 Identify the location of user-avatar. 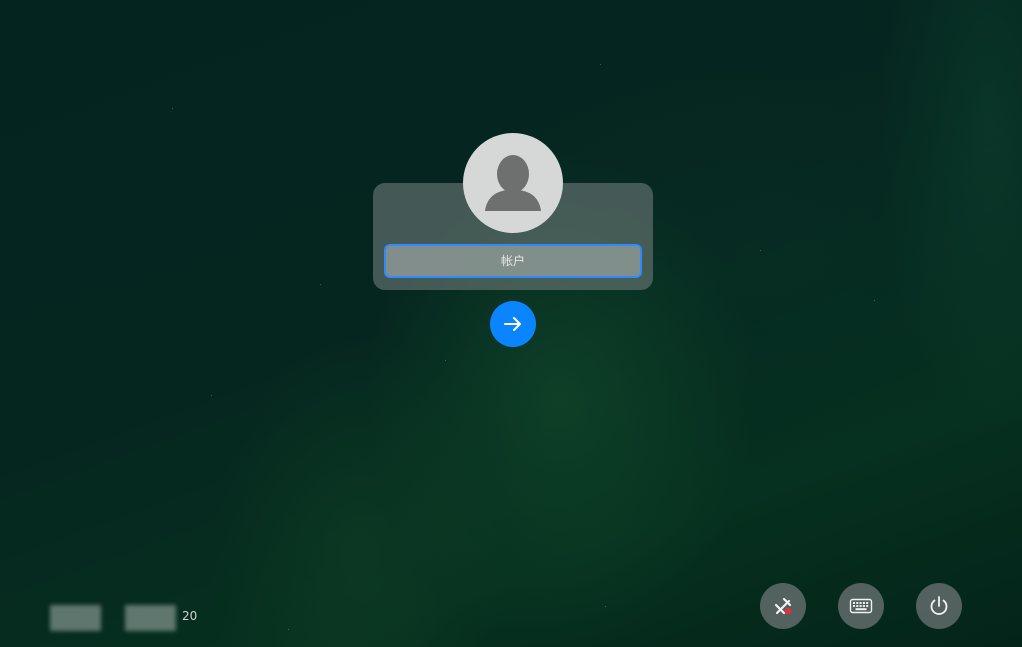
(513, 183).